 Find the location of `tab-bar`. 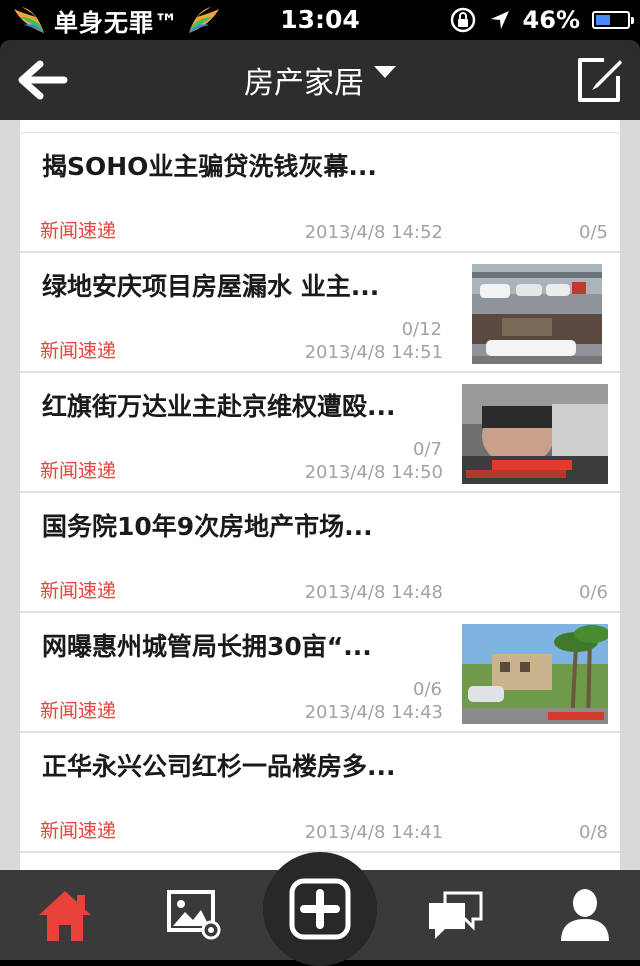

tab-bar is located at coordinates (320, 909).